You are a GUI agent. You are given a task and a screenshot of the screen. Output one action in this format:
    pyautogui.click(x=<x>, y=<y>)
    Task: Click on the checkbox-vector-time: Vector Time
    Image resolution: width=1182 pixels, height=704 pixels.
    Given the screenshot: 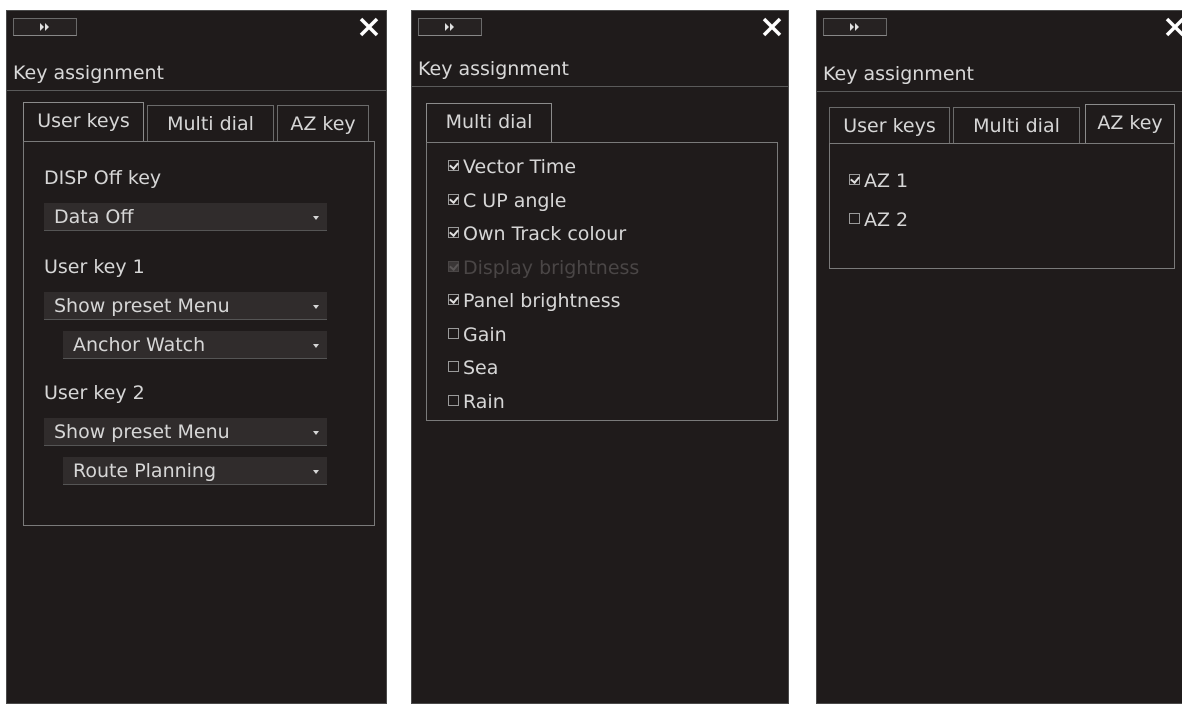 What is the action you would take?
    pyautogui.click(x=512, y=167)
    